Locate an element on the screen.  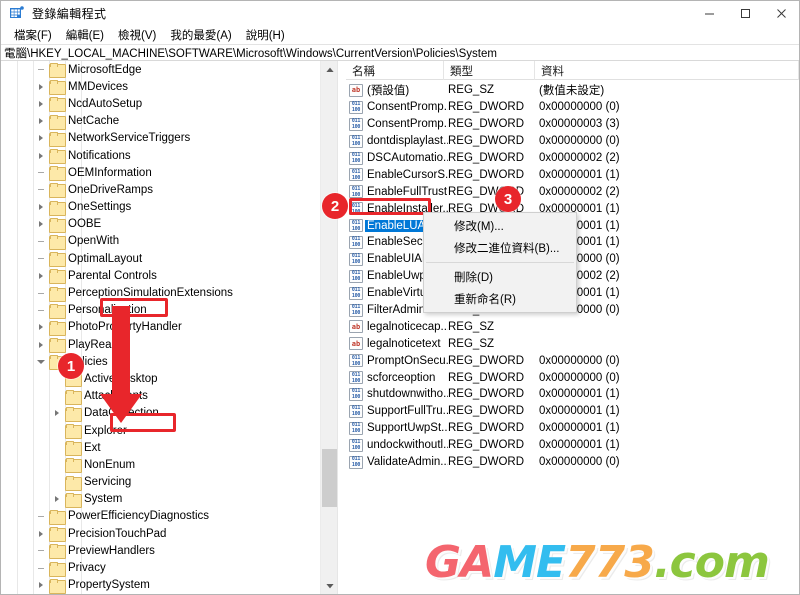
tree-item-ext: Ext is located at coordinates (161, 448).